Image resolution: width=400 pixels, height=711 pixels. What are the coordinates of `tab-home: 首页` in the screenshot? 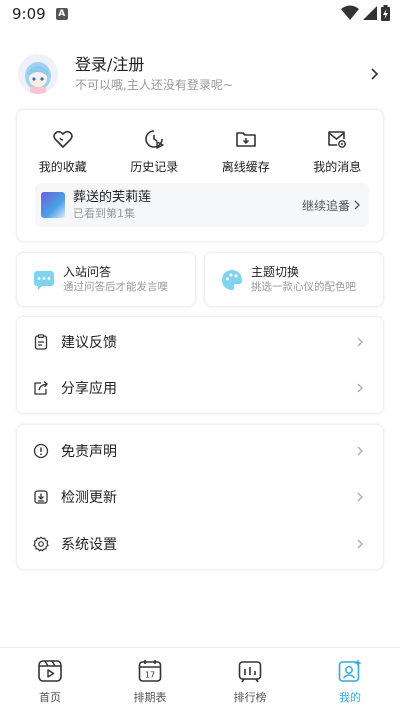 It's located at (50, 679).